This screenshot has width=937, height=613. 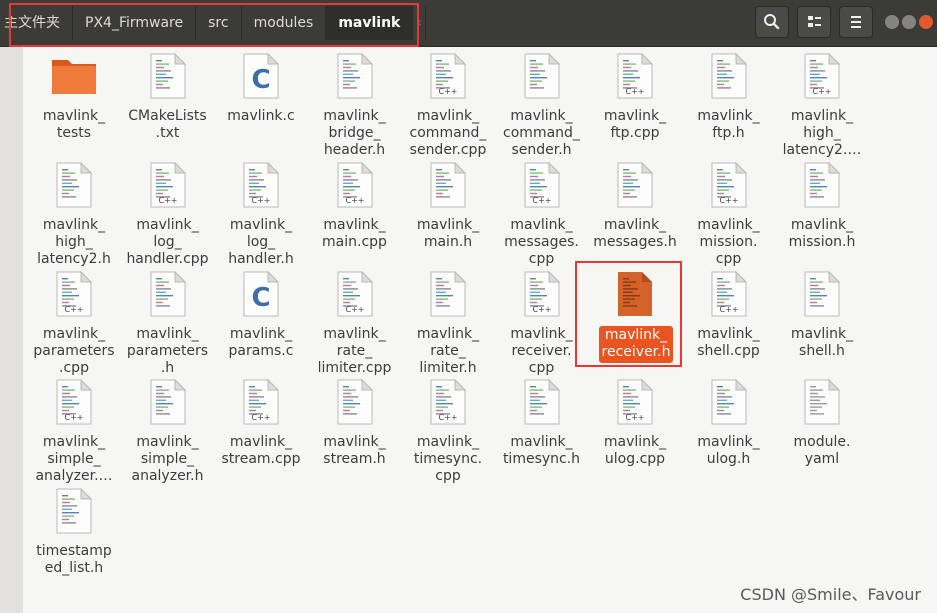 I want to click on file-name: mavlink_ ulog.h, so click(x=728, y=450).